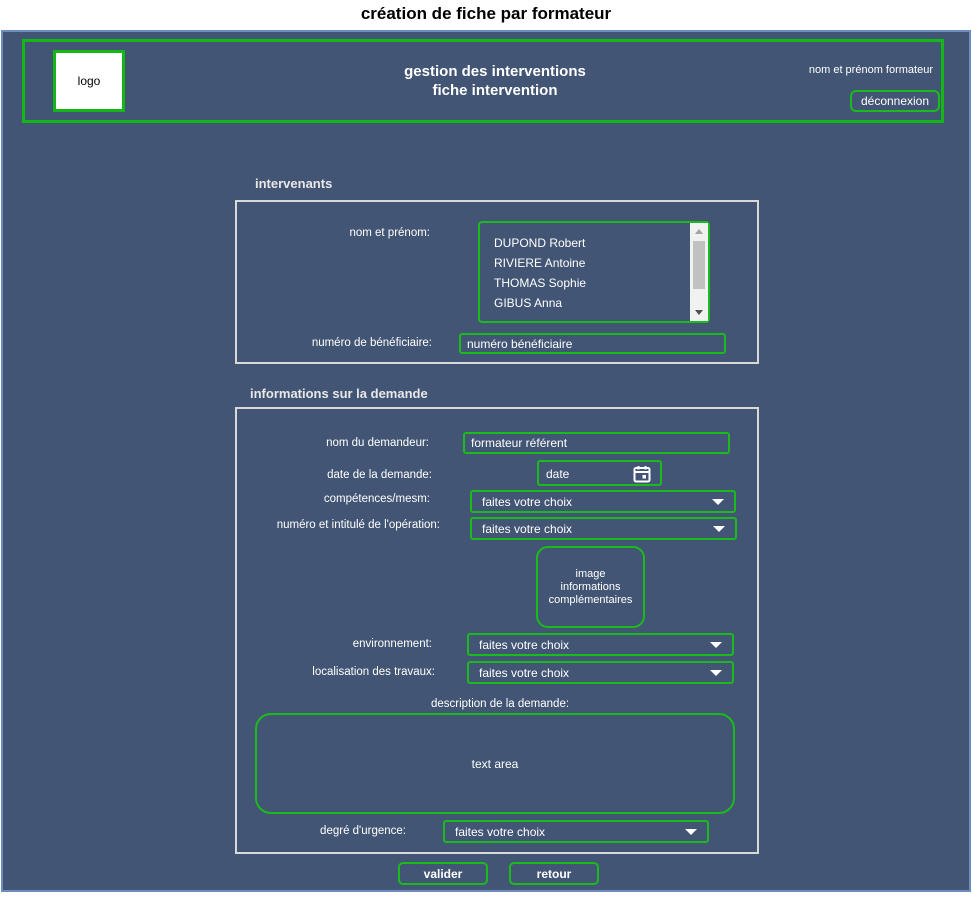 The image size is (972, 897). I want to click on demande-heading: informations sur la demande, so click(339, 393).